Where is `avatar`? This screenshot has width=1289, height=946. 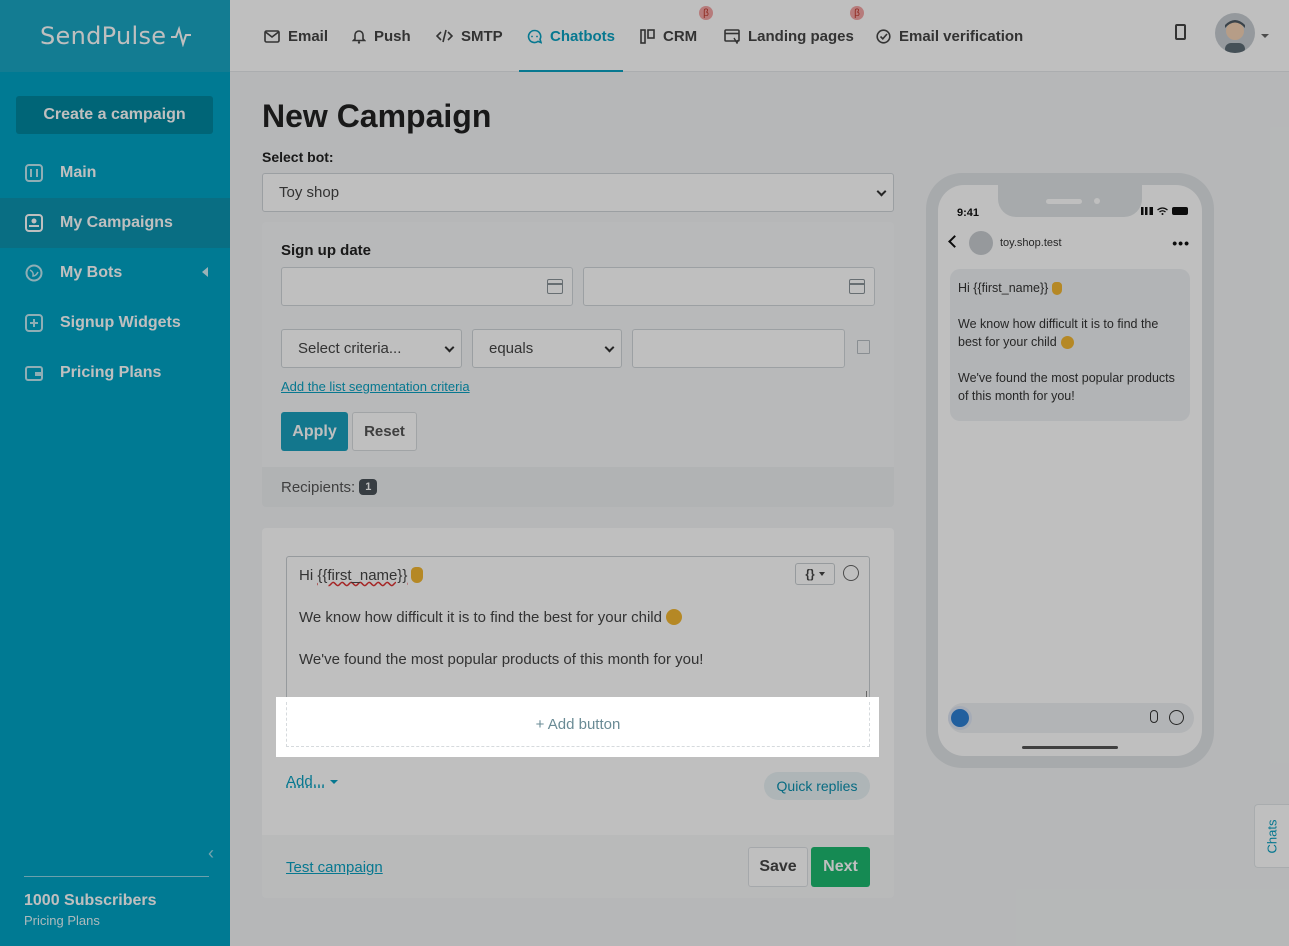
avatar is located at coordinates (1235, 33).